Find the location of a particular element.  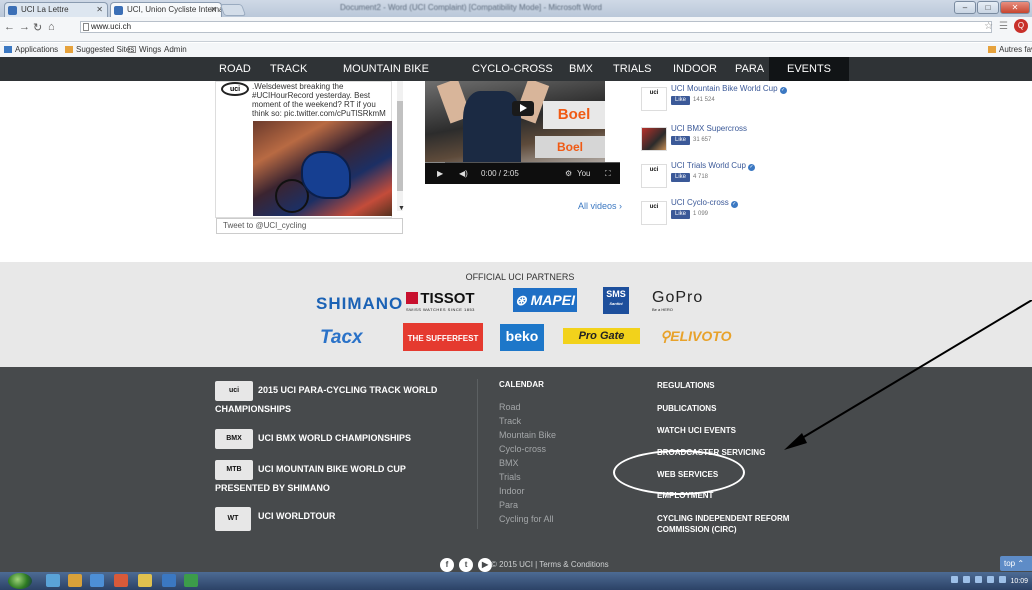

explorer-taskbar-icon is located at coordinates (75, 580).